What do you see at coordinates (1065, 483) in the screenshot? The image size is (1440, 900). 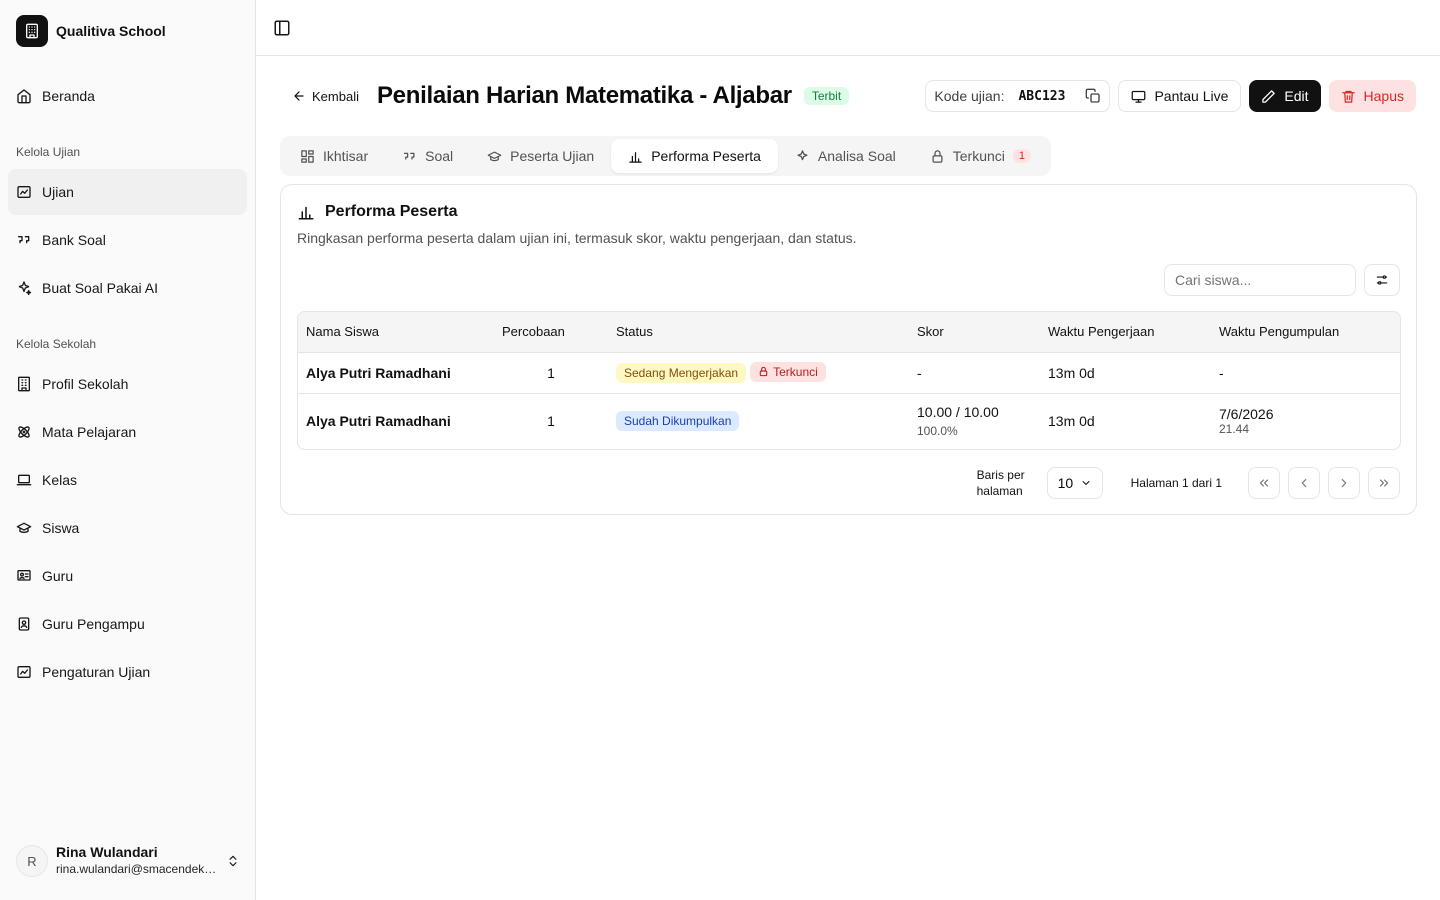 I see `rows-per-page-value: 10` at bounding box center [1065, 483].